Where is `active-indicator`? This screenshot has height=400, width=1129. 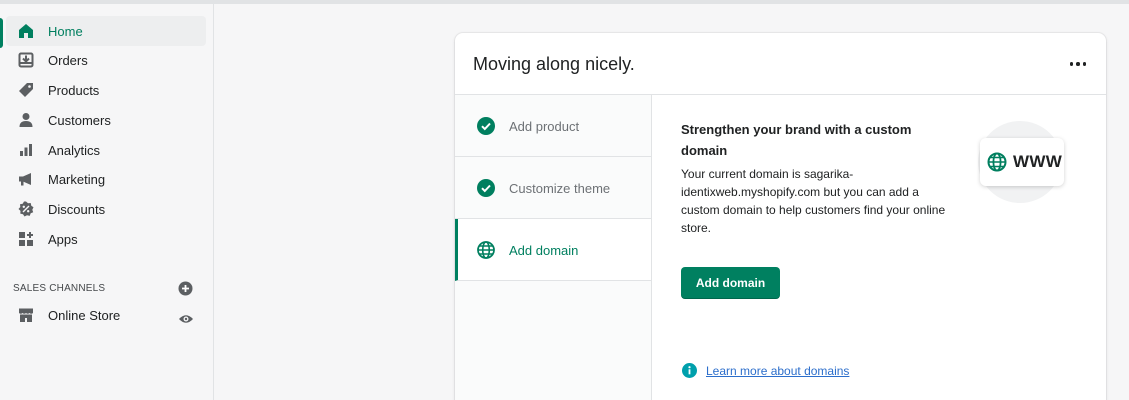 active-indicator is located at coordinates (1, 33).